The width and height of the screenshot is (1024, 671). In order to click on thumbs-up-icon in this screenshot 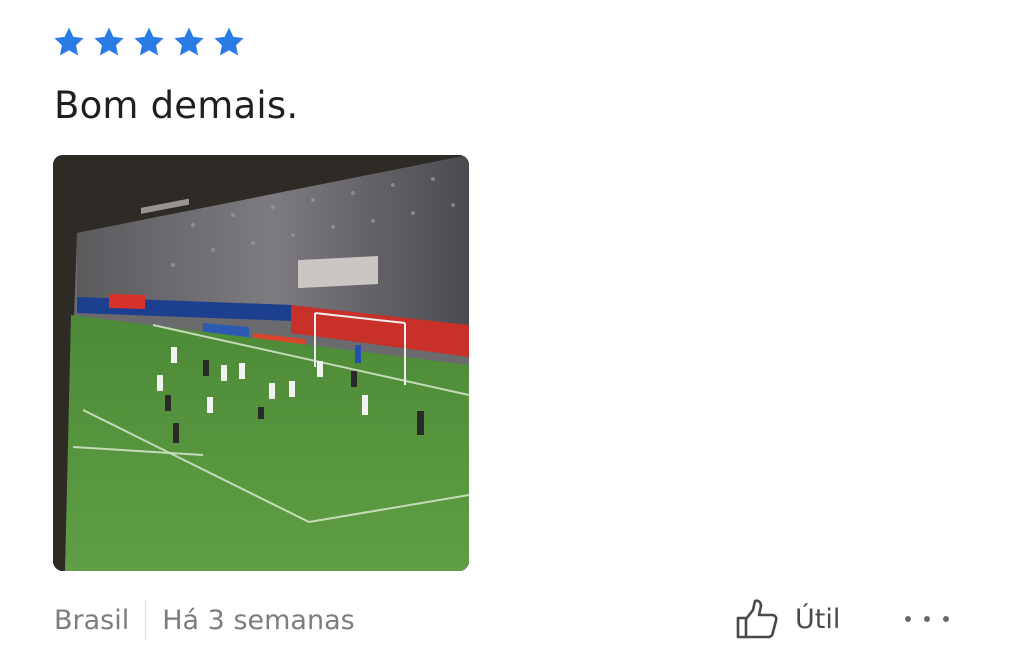, I will do `click(757, 619)`.